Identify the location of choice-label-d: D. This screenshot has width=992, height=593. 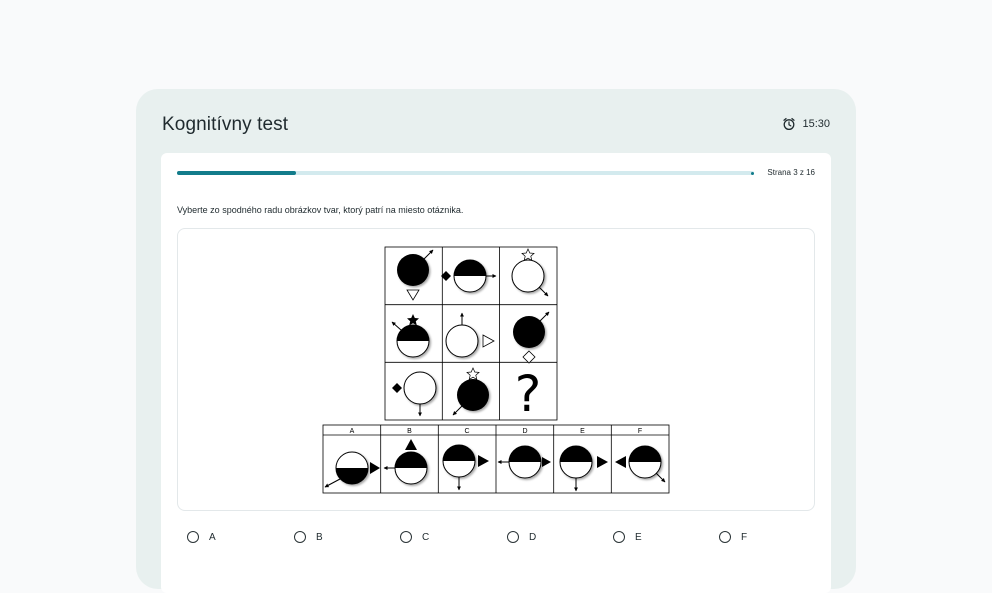
(524, 431).